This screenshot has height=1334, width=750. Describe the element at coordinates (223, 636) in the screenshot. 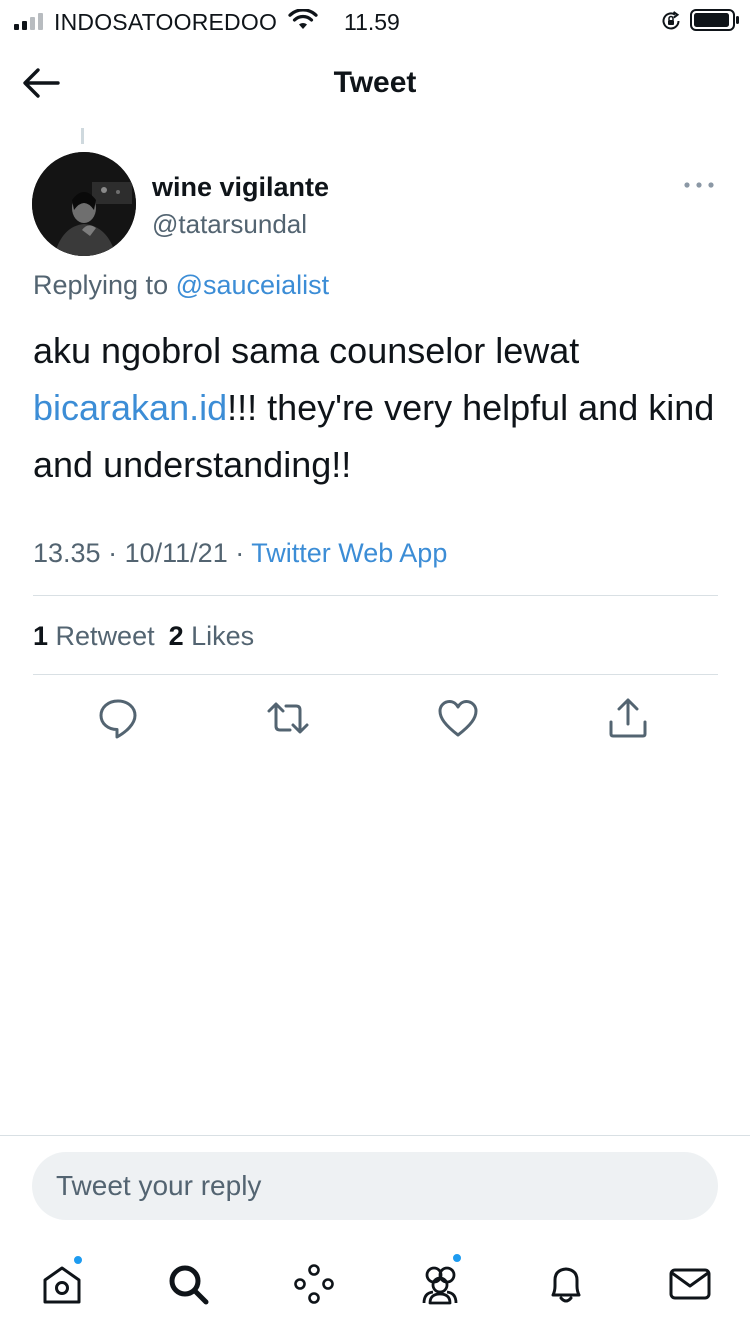

I see `likes-label: Likes` at that location.